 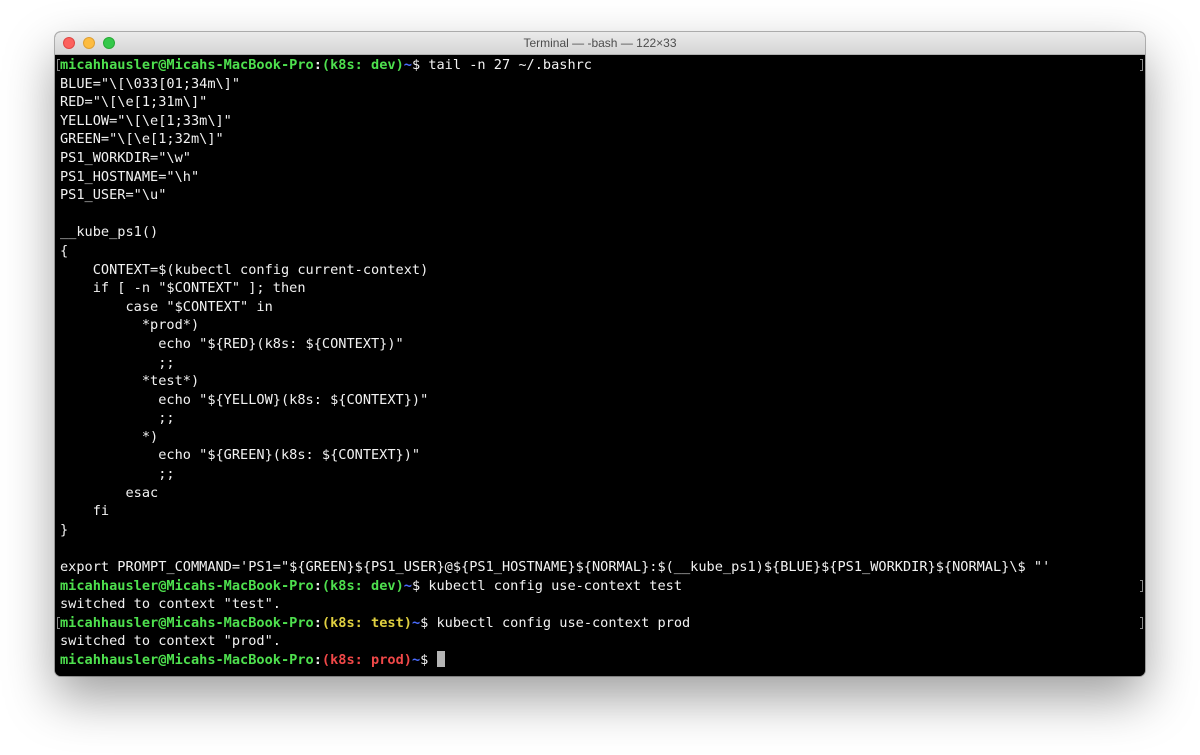 What do you see at coordinates (510, 65) in the screenshot?
I see `command-text: tail -n 27 ~/.bashrc` at bounding box center [510, 65].